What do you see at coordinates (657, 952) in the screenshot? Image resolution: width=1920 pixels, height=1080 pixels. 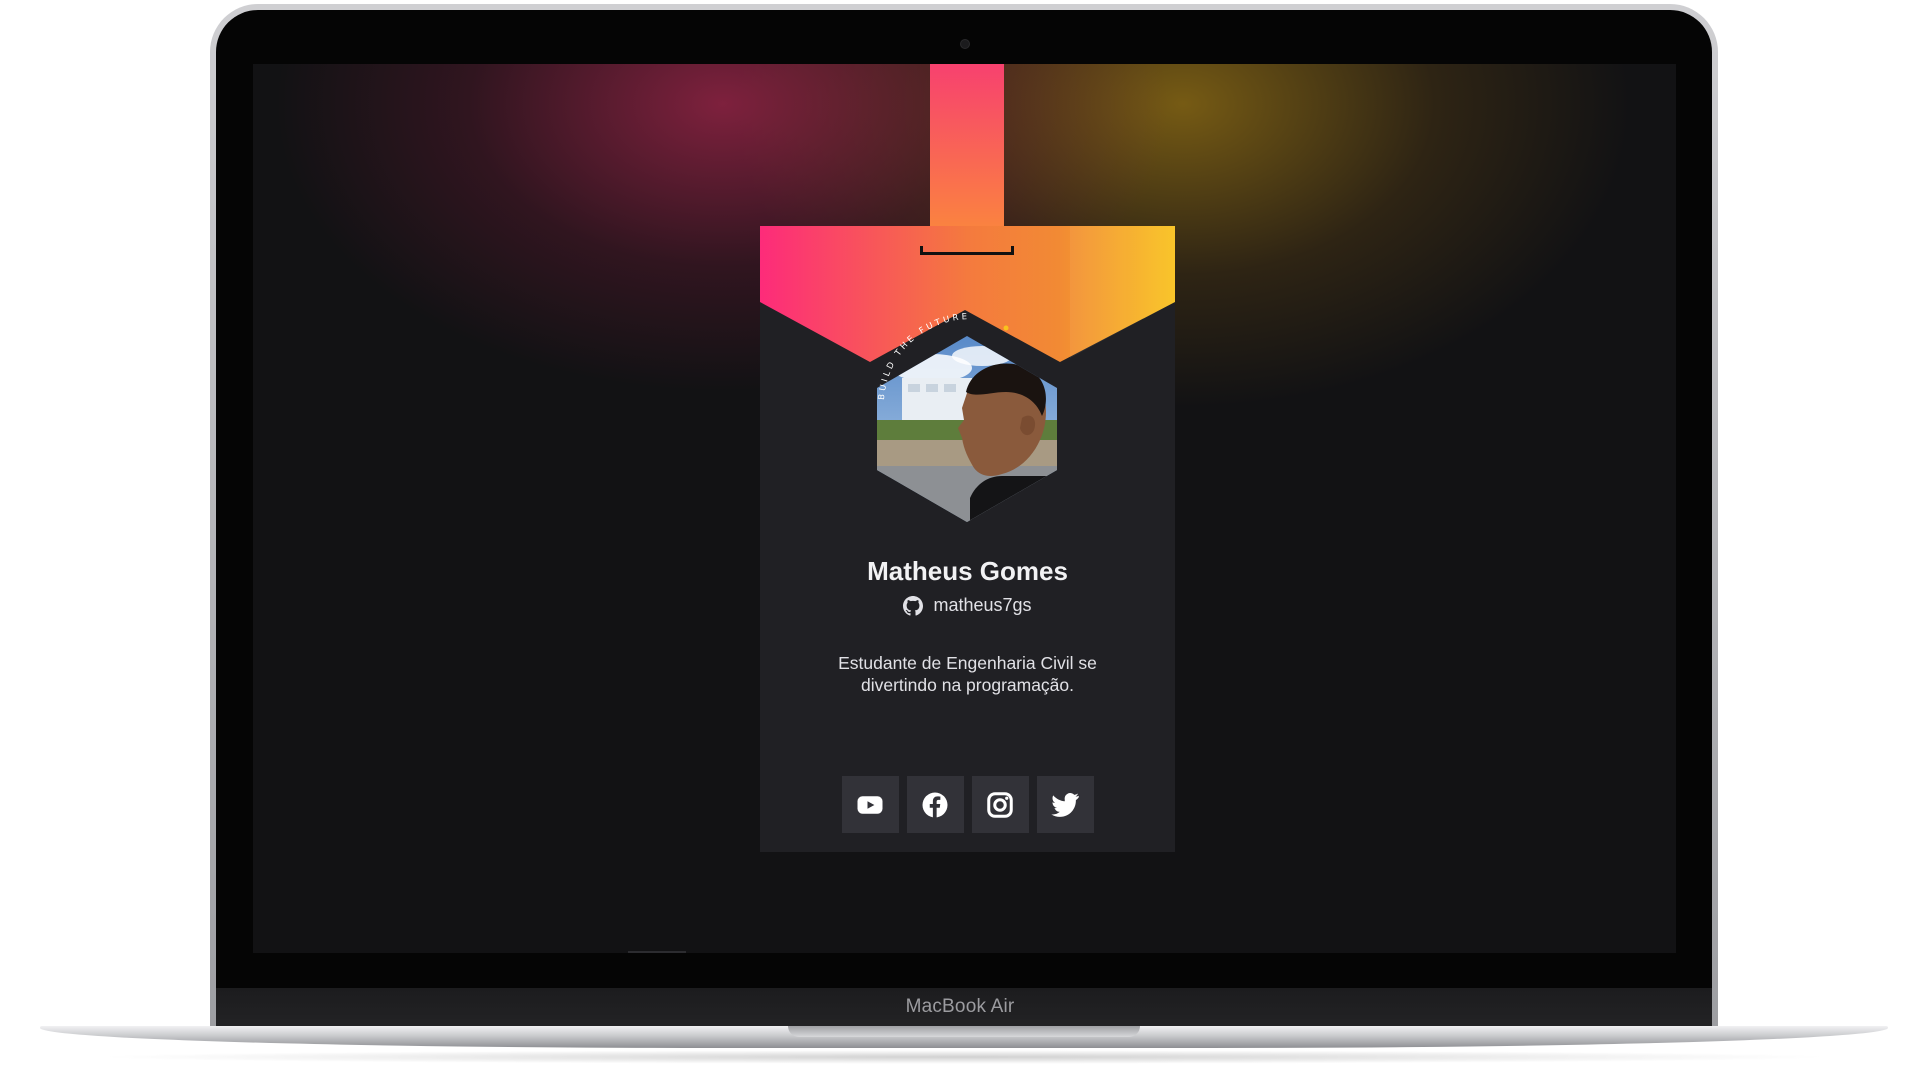 I see `scroll-indicator` at bounding box center [657, 952].